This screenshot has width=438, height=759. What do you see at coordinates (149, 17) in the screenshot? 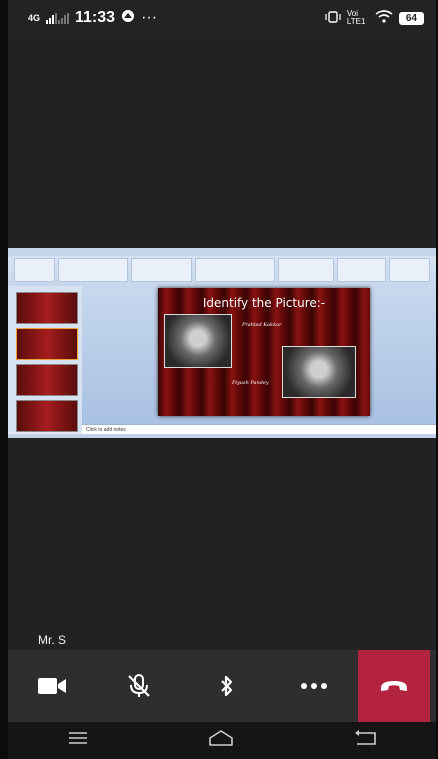
I see `more-notifications: ···` at bounding box center [149, 17].